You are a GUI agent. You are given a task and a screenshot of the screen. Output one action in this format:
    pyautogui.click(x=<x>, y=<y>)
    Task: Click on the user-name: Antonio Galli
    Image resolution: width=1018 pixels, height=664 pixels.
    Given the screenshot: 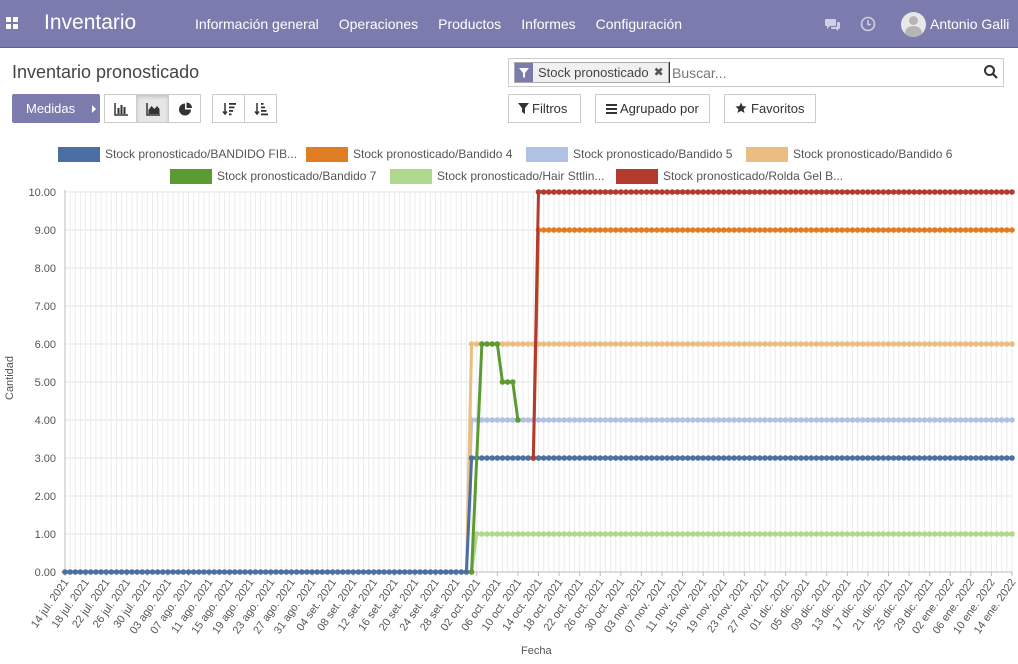 What is the action you would take?
    pyautogui.click(x=969, y=24)
    